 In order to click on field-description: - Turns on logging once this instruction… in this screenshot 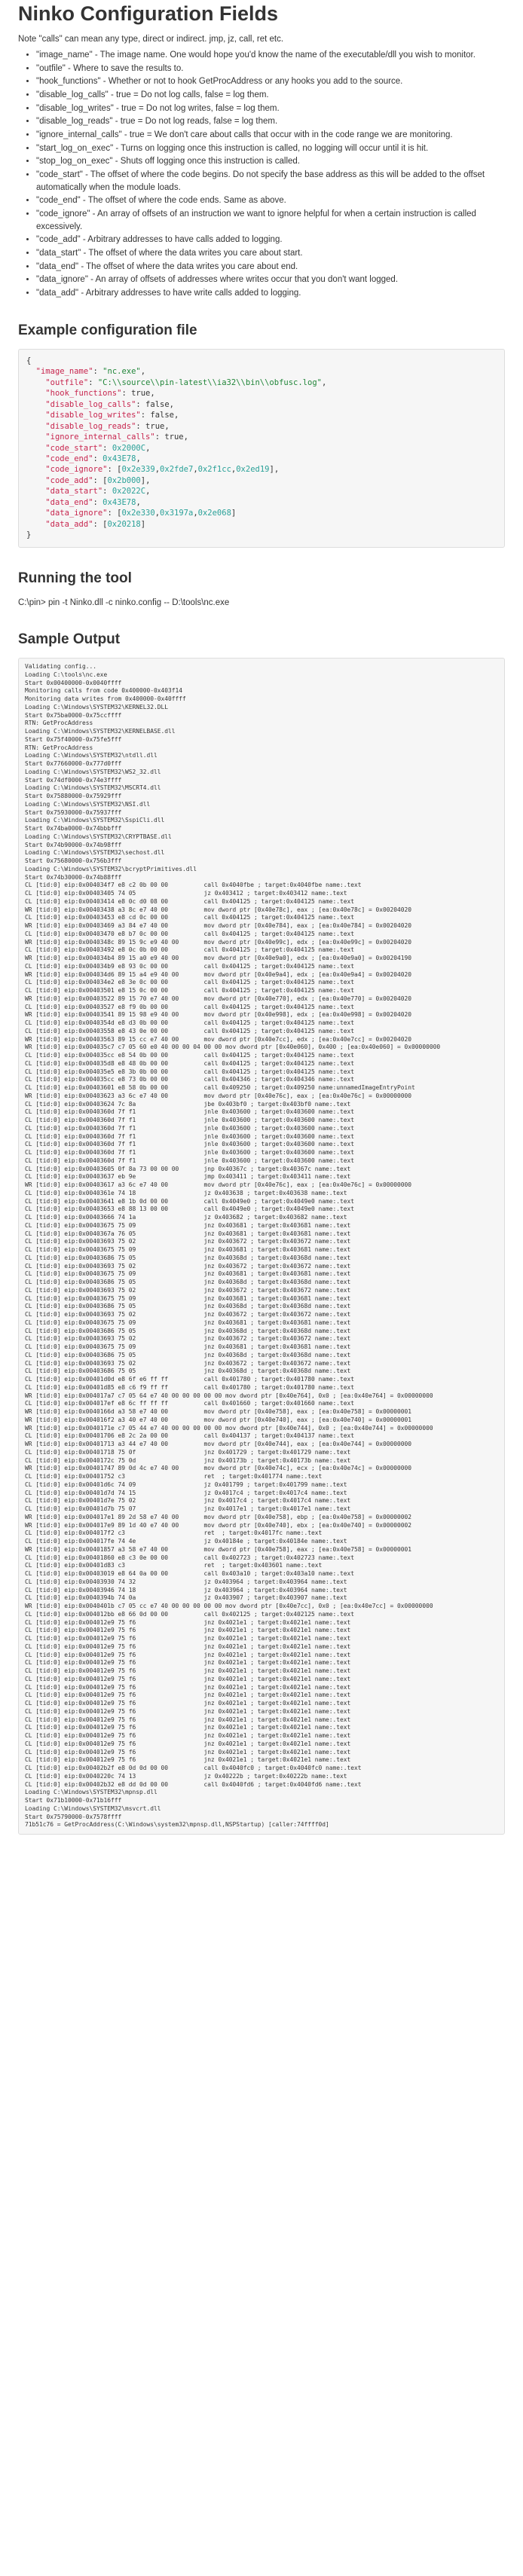, I will do `click(271, 148)`.